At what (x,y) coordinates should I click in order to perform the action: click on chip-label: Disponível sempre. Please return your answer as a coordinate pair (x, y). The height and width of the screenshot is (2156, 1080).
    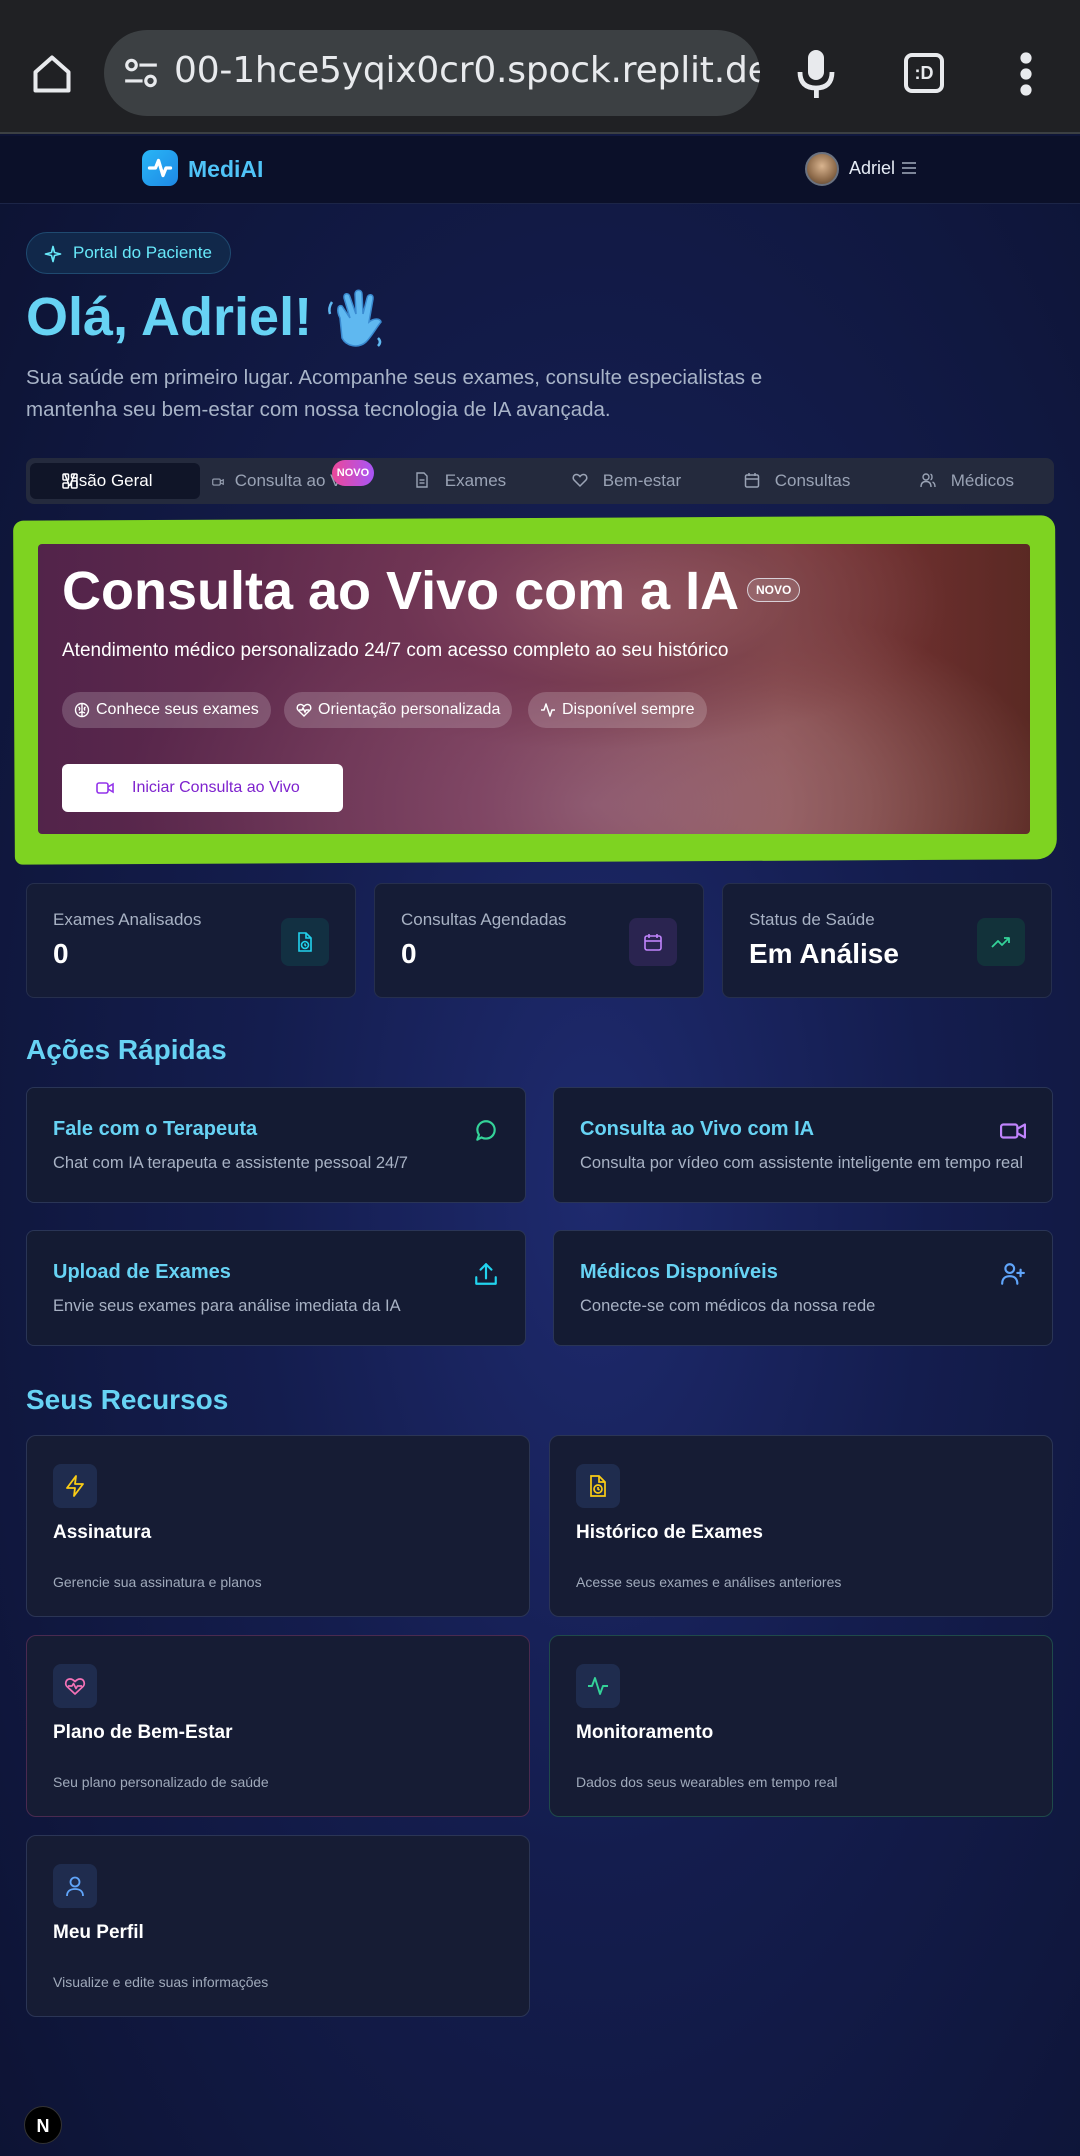
    Looking at the image, I should click on (628, 709).